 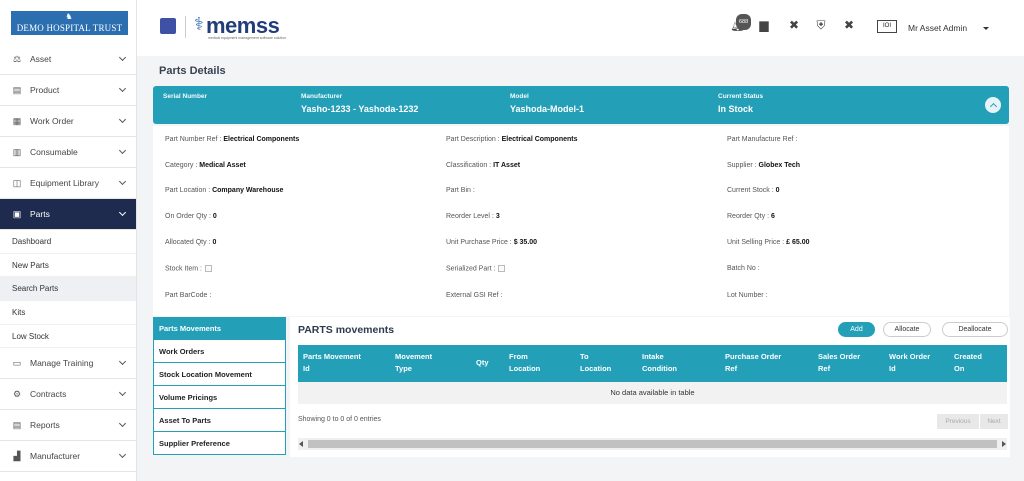 I want to click on manufacturer-icon: ▟, so click(x=17, y=455).